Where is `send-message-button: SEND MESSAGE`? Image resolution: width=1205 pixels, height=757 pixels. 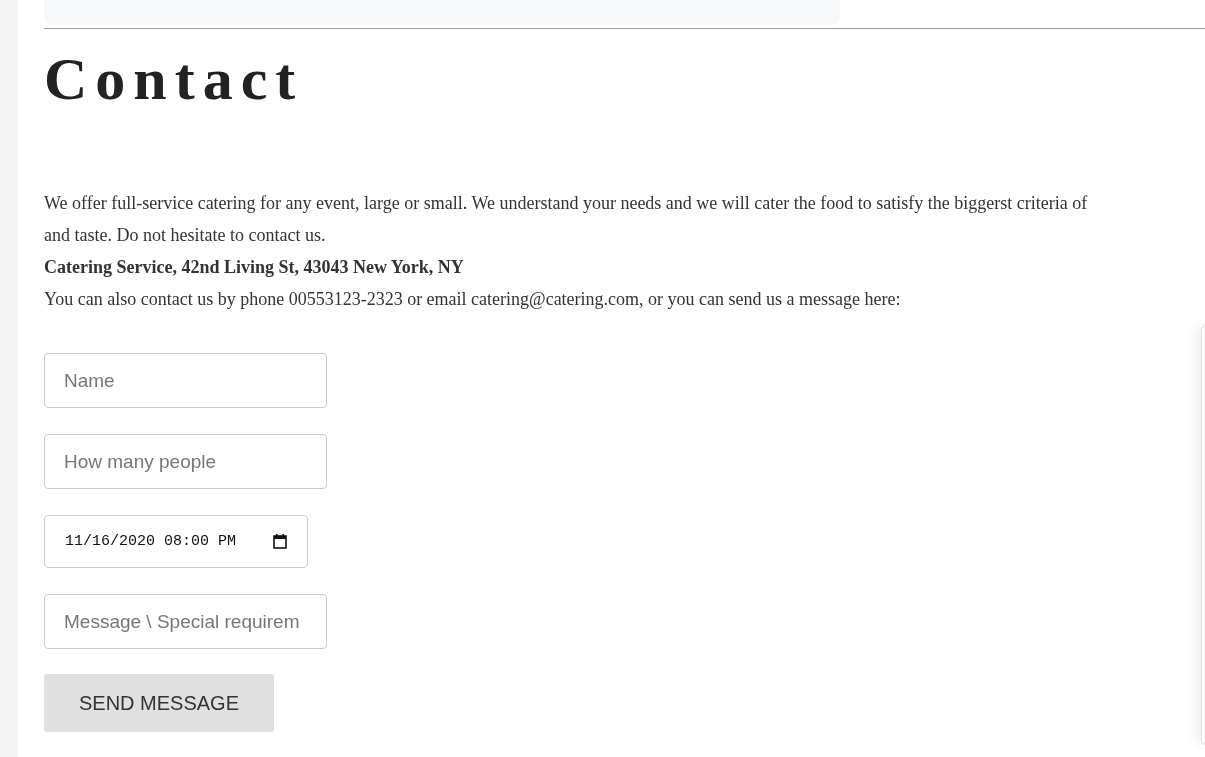
send-message-button: SEND MESSAGE is located at coordinates (159, 703).